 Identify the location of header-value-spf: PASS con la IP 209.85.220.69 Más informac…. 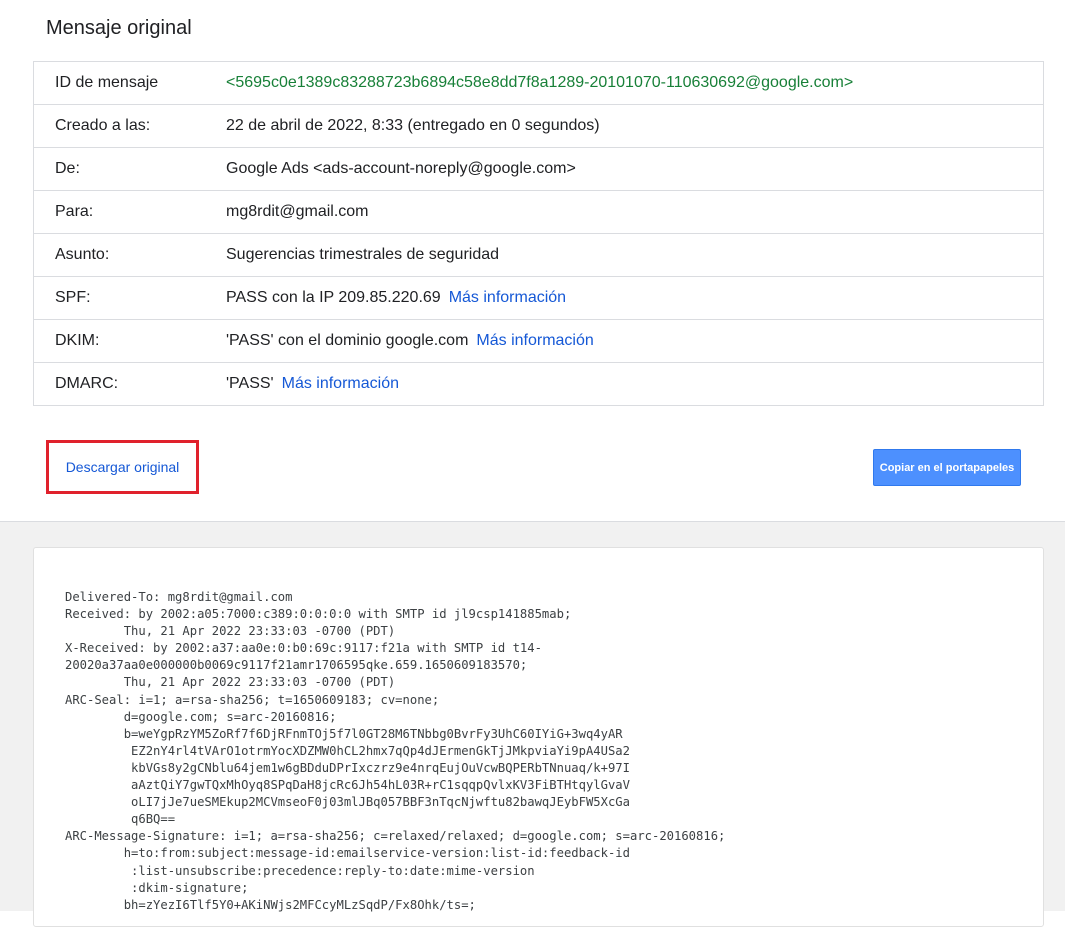
(634, 298).